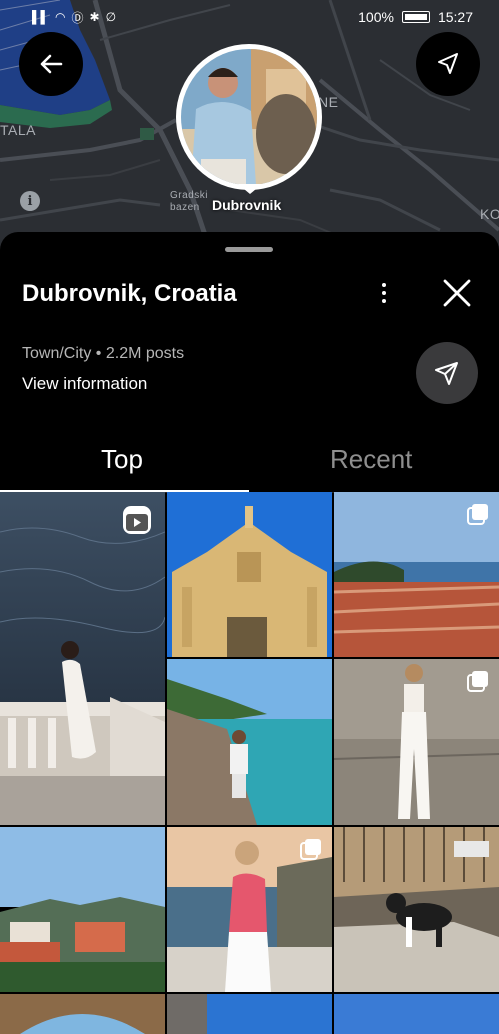  What do you see at coordinates (185, 207) in the screenshot?
I see `map-label-bazen: bazen` at bounding box center [185, 207].